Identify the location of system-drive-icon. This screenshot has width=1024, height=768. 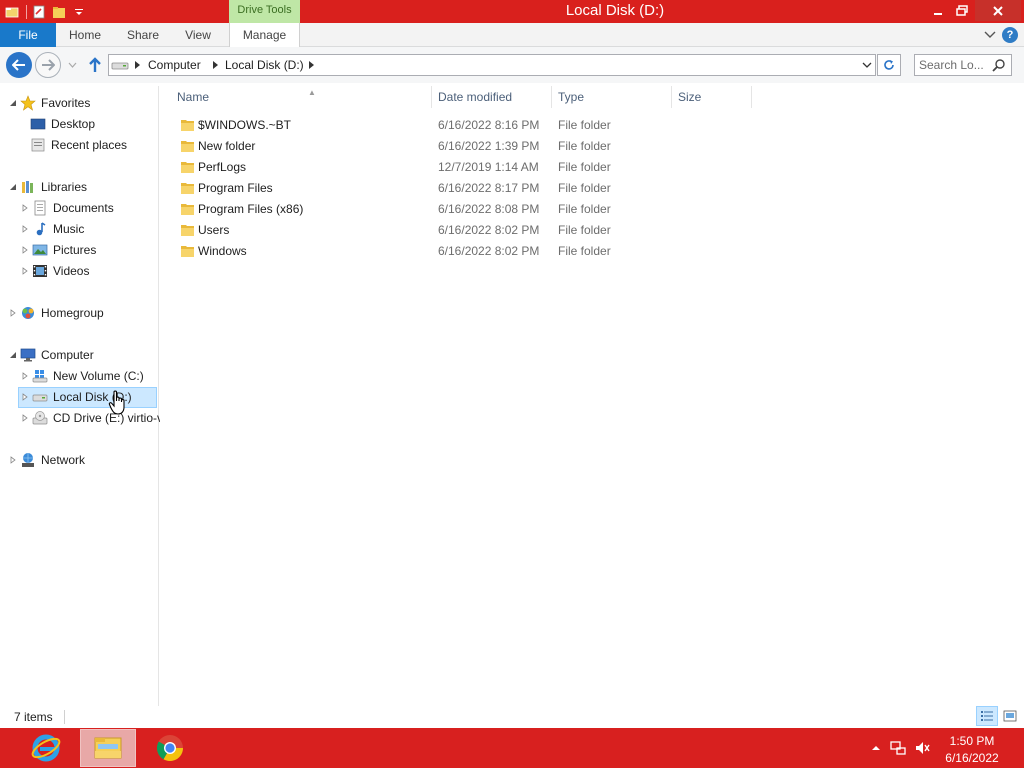
(40, 376).